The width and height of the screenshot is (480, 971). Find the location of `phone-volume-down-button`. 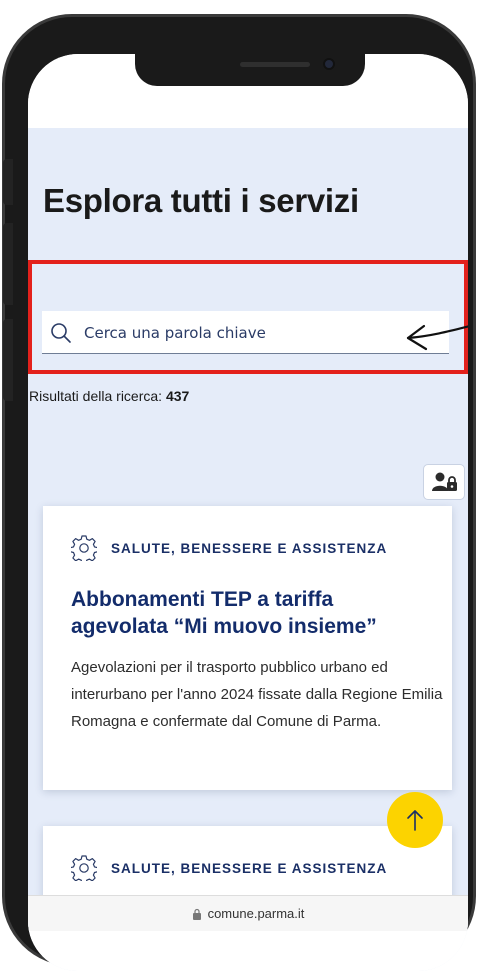

phone-volume-down-button is located at coordinates (8, 360).